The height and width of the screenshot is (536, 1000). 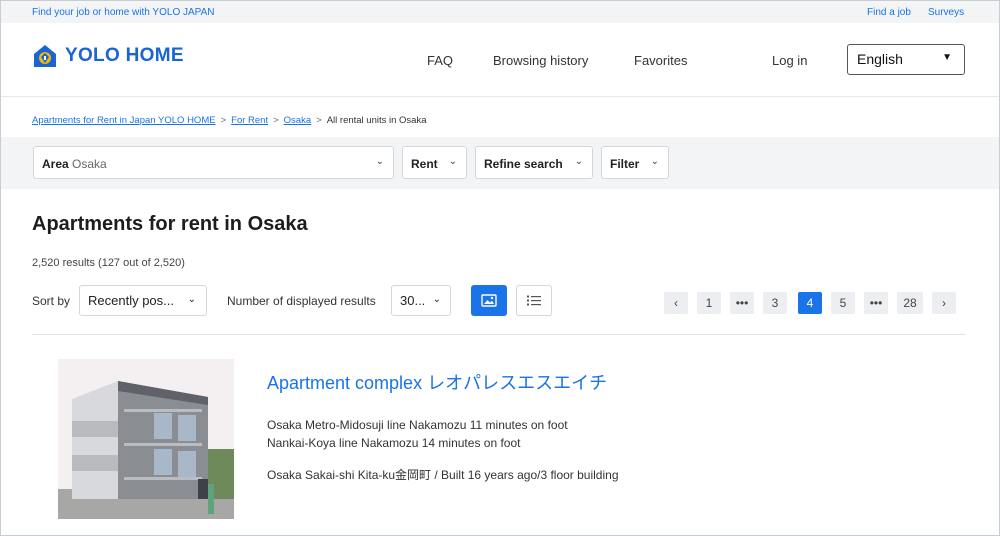 I want to click on nav-favorites: Favorites, so click(x=660, y=60).